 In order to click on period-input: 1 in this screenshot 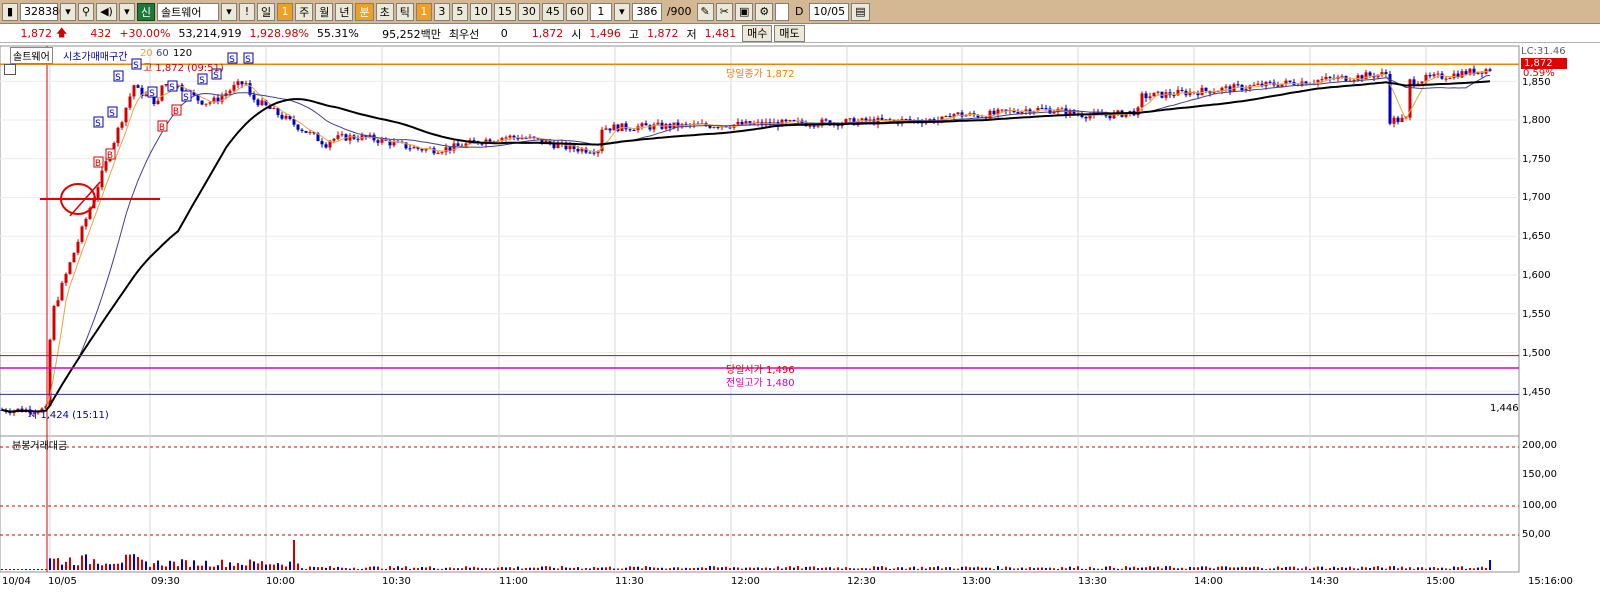, I will do `click(600, 11)`.